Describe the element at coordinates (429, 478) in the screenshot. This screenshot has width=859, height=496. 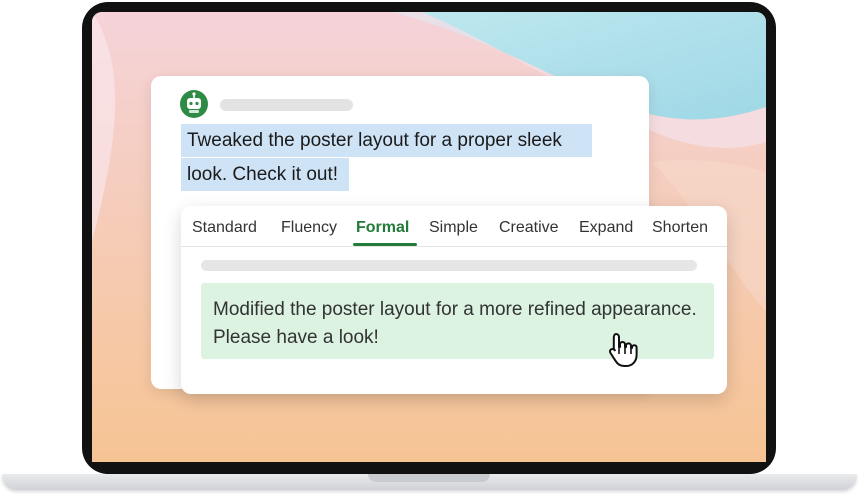
I see `laptop-notch` at that location.